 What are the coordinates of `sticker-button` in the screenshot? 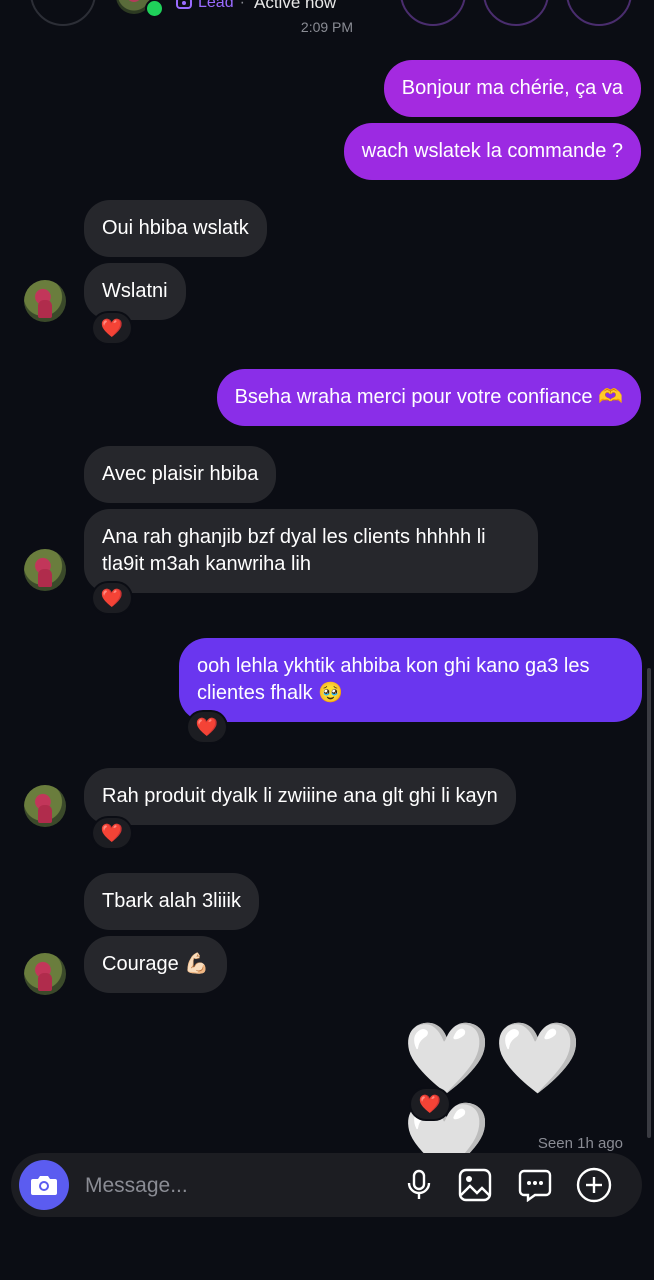 It's located at (535, 1185).